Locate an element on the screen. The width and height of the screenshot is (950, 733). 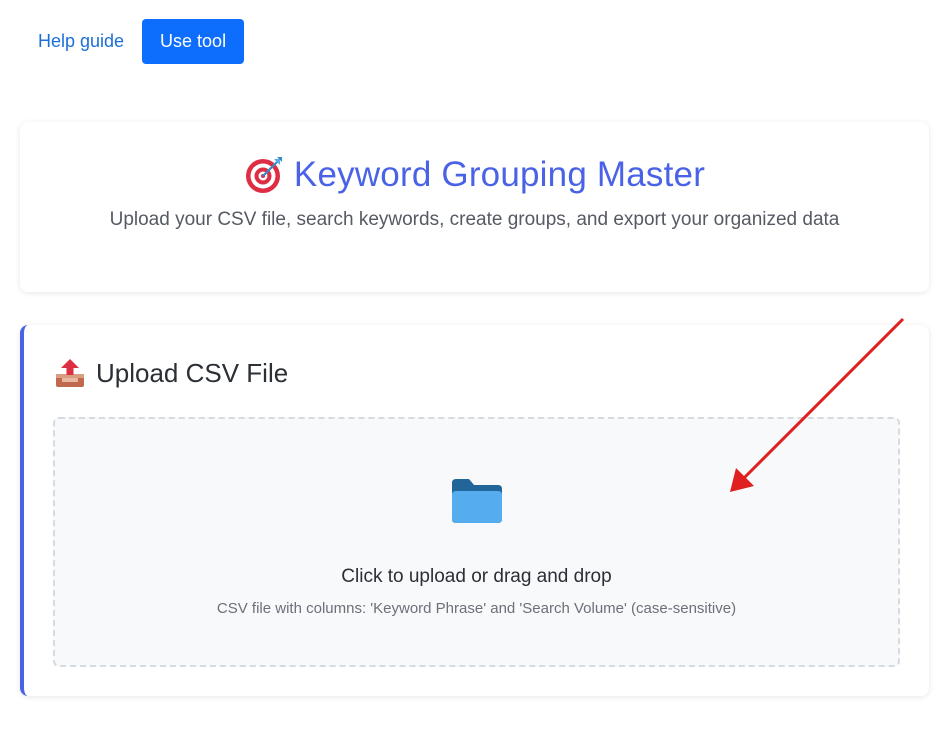
upload-heading-label: Upload CSV File is located at coordinates (192, 372).